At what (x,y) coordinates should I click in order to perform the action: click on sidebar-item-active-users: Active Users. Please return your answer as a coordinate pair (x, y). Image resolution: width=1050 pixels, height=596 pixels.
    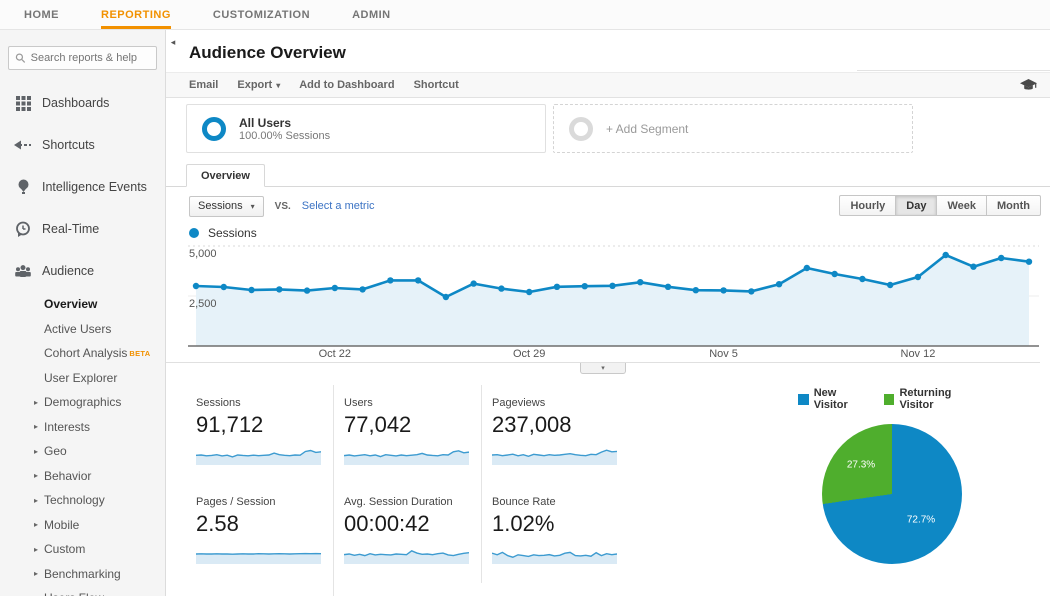
    Looking at the image, I should click on (82, 329).